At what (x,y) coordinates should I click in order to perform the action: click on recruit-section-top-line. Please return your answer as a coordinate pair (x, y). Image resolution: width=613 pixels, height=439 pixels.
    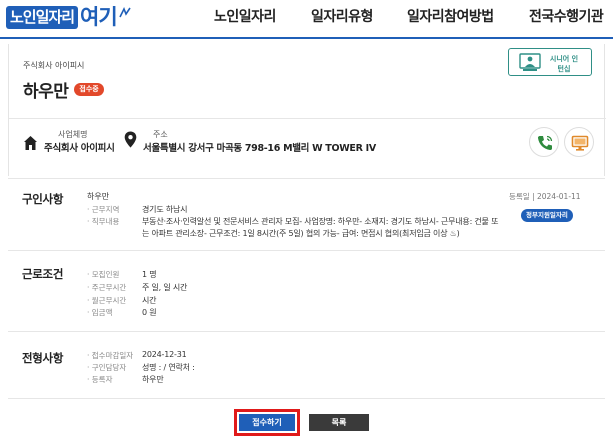
    Looking at the image, I should click on (306, 178).